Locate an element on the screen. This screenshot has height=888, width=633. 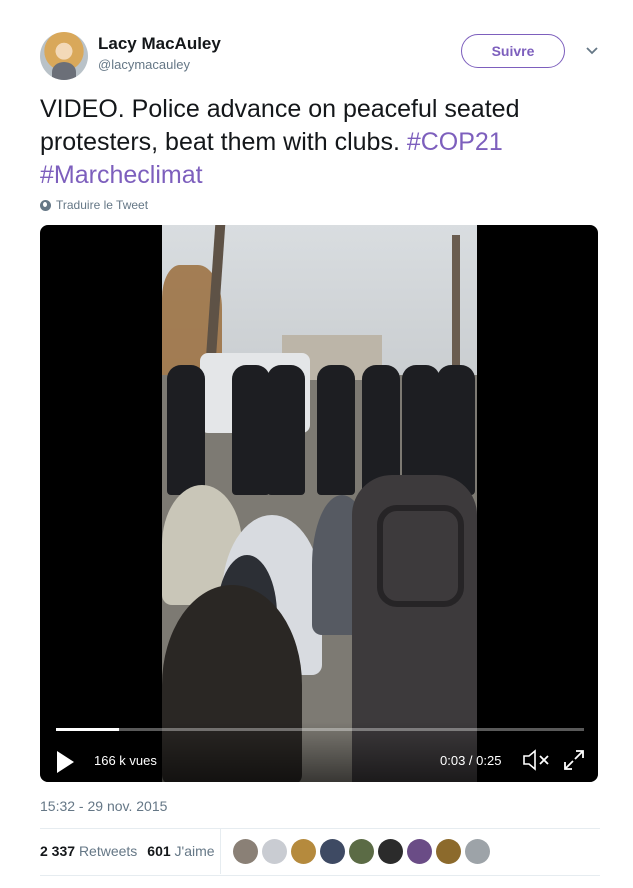
likes-label: J'aime is located at coordinates (194, 851).